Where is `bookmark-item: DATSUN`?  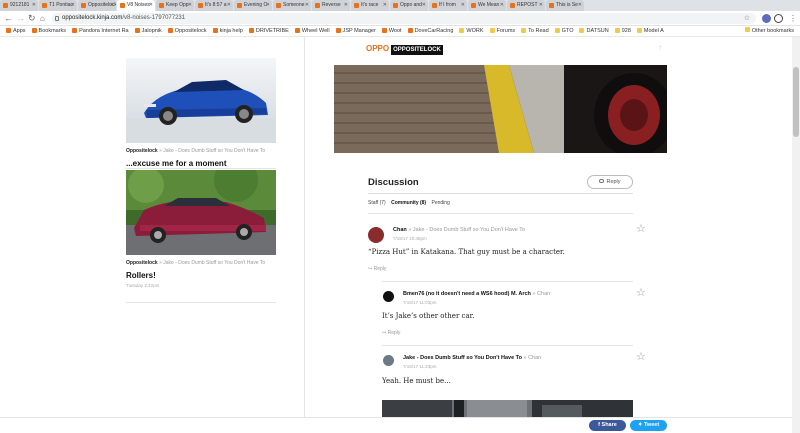
bookmark-item: DATSUN is located at coordinates (594, 31).